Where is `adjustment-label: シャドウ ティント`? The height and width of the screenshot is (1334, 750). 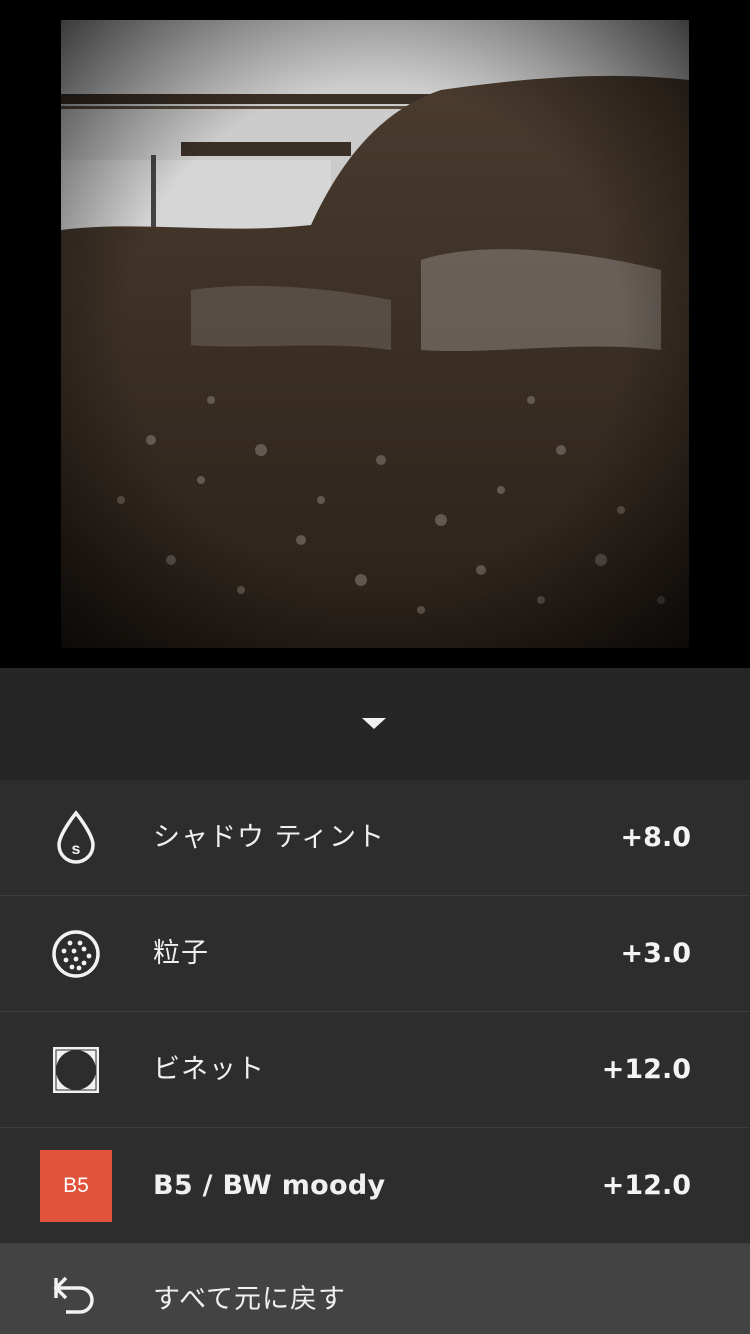
adjustment-label: シャドウ ティント is located at coordinates (269, 837).